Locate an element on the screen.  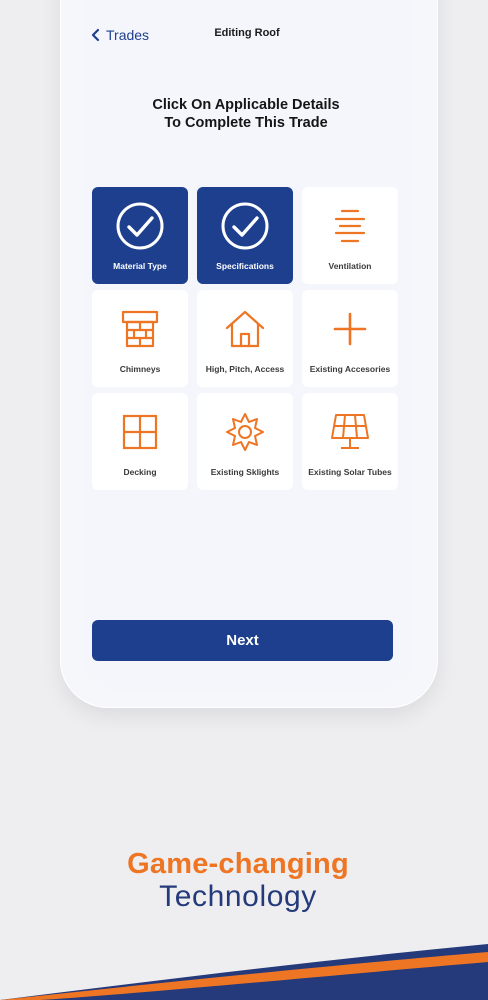
grid-window-icon is located at coordinates (140, 432).